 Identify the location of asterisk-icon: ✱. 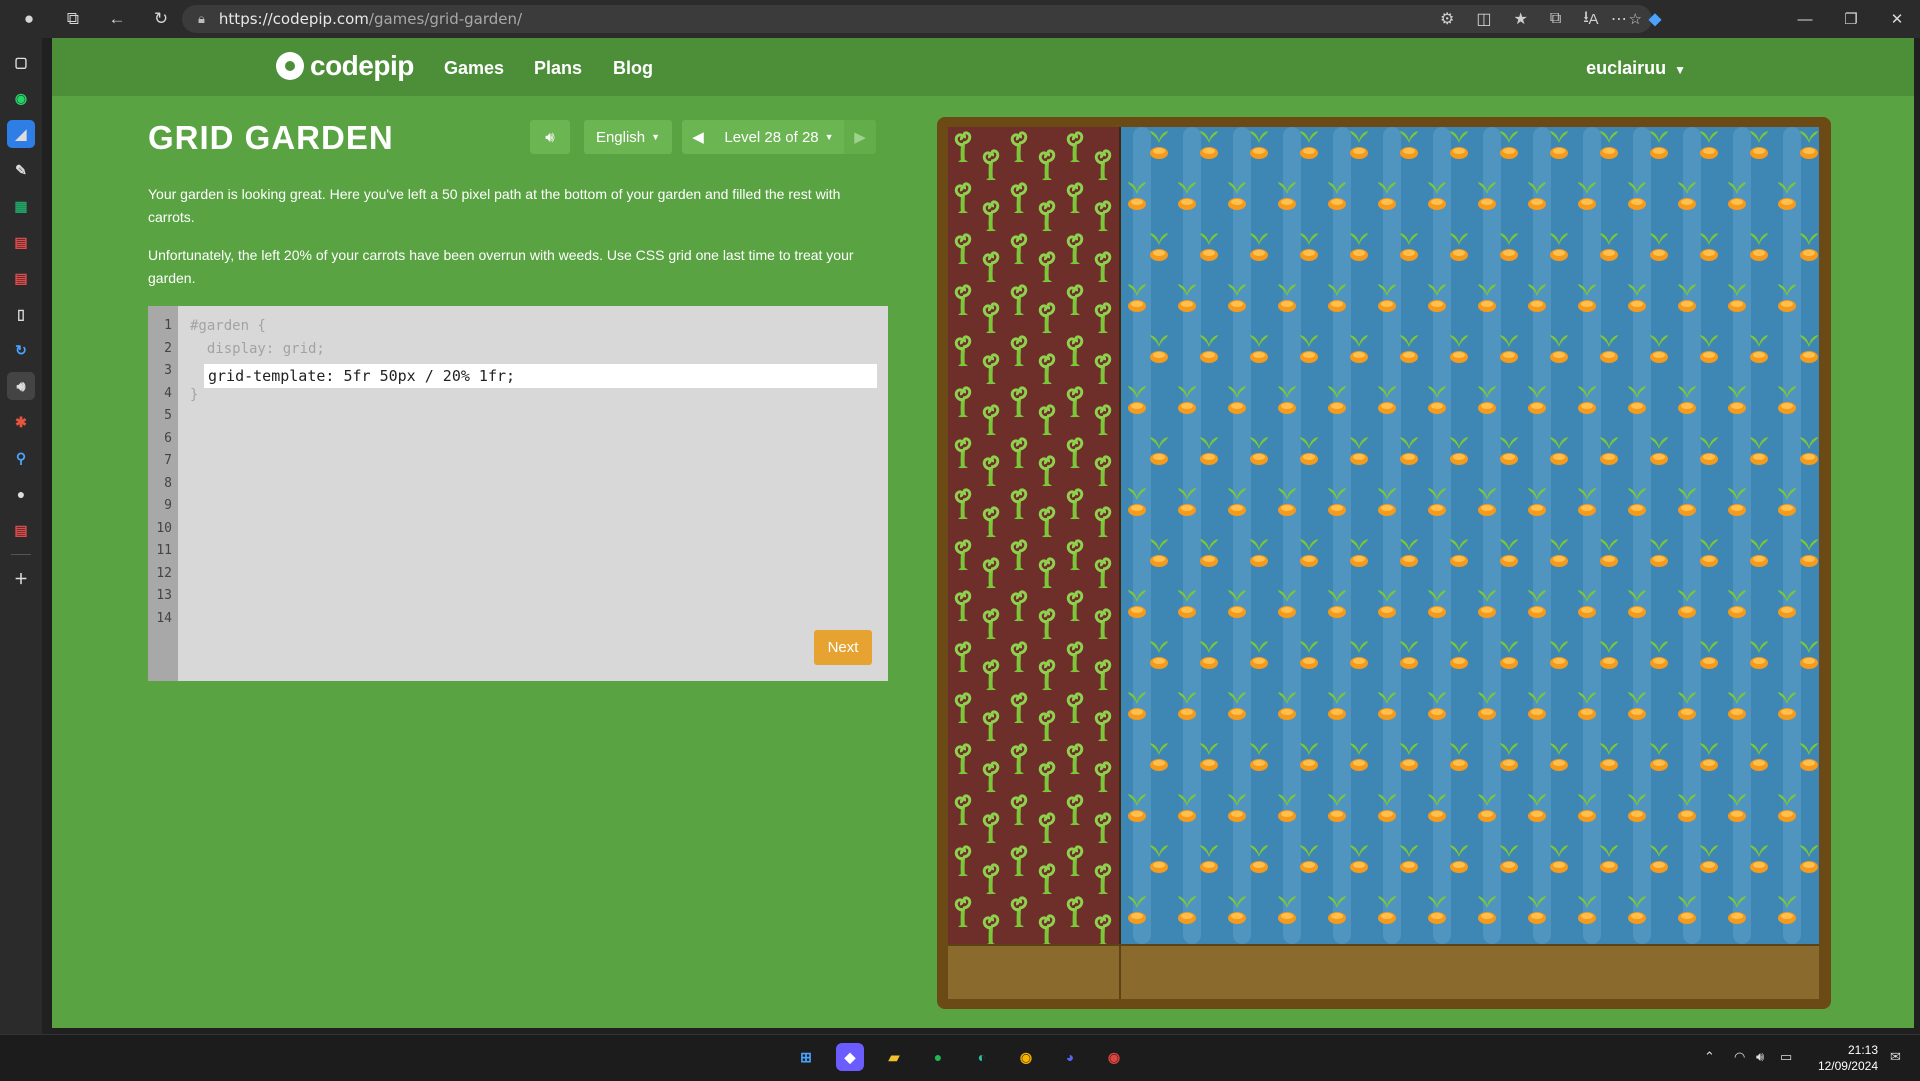
(21, 422).